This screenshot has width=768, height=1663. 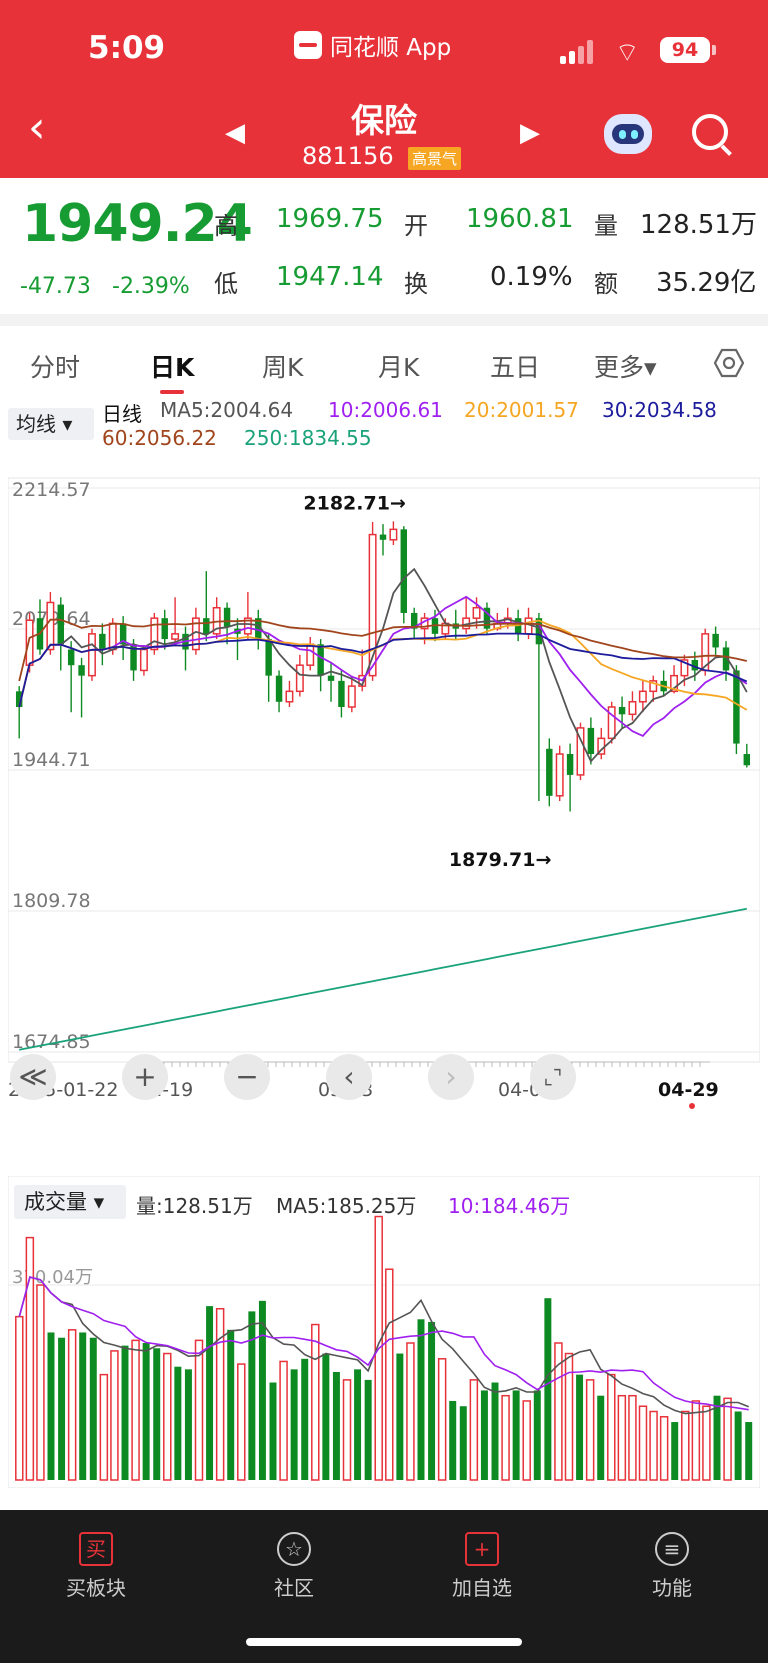 What do you see at coordinates (226, 284) in the screenshot?
I see `low-label: 低` at bounding box center [226, 284].